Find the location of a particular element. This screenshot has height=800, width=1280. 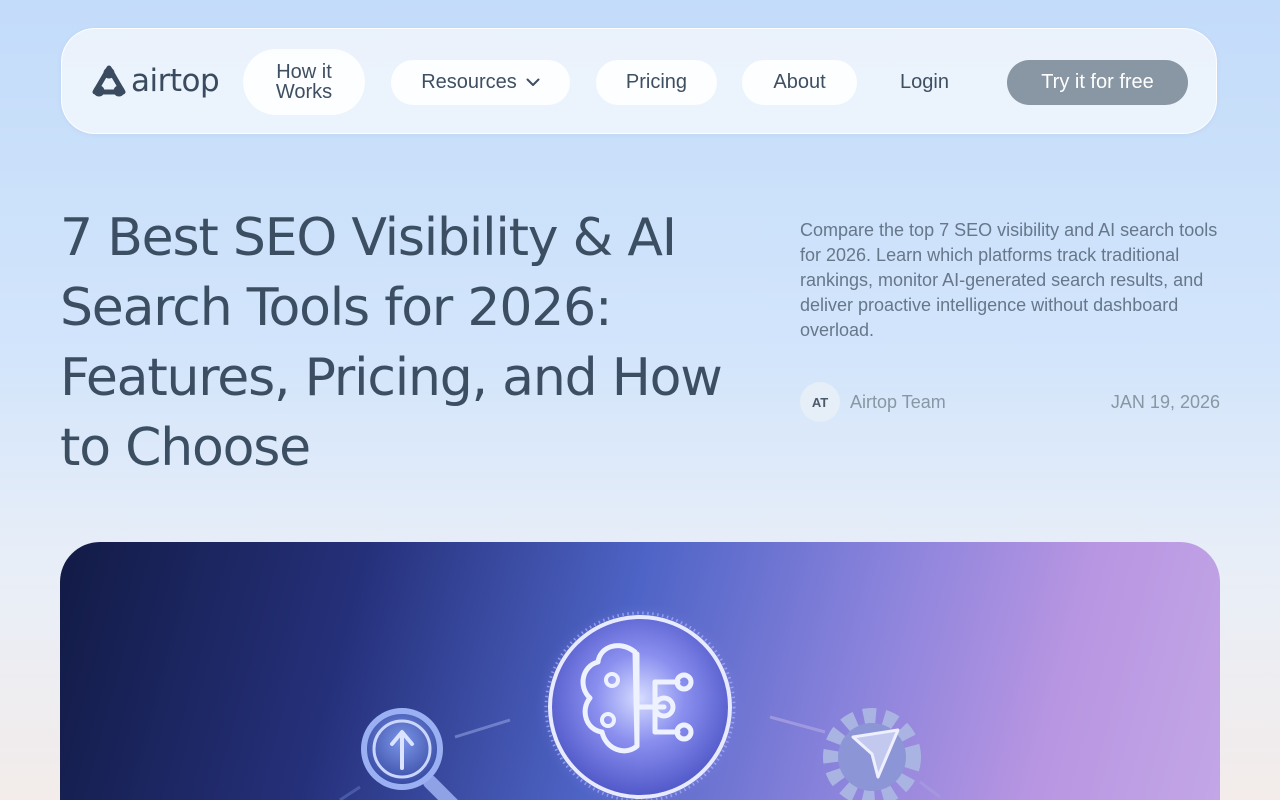

logo-text: airtop is located at coordinates (175, 80).